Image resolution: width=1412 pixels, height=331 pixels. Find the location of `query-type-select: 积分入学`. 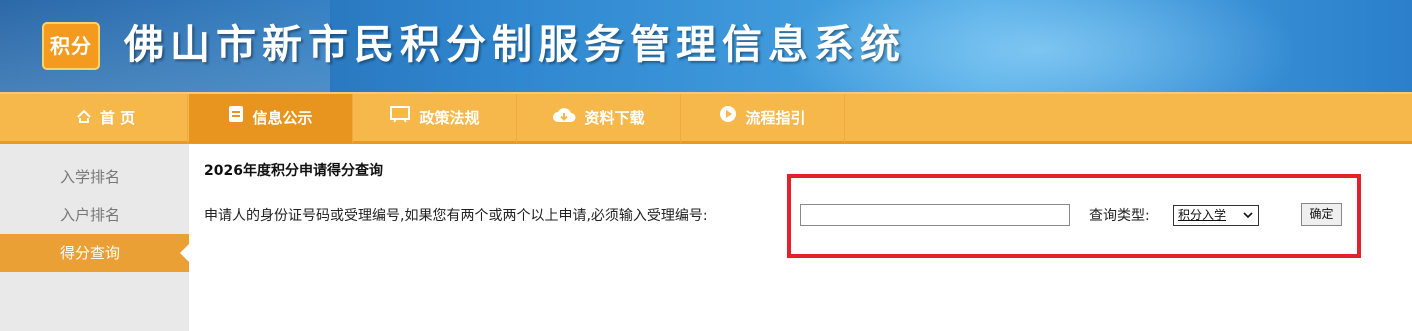

query-type-select: 积分入学 is located at coordinates (1216, 215).